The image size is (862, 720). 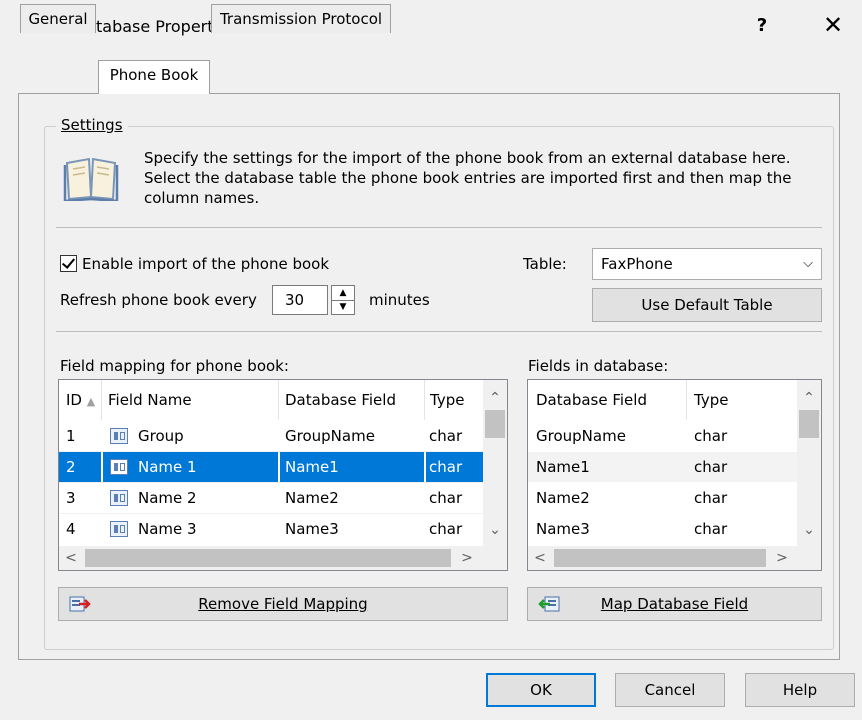 What do you see at coordinates (343, 307) in the screenshot?
I see `spin-down-icon: ▼` at bounding box center [343, 307].